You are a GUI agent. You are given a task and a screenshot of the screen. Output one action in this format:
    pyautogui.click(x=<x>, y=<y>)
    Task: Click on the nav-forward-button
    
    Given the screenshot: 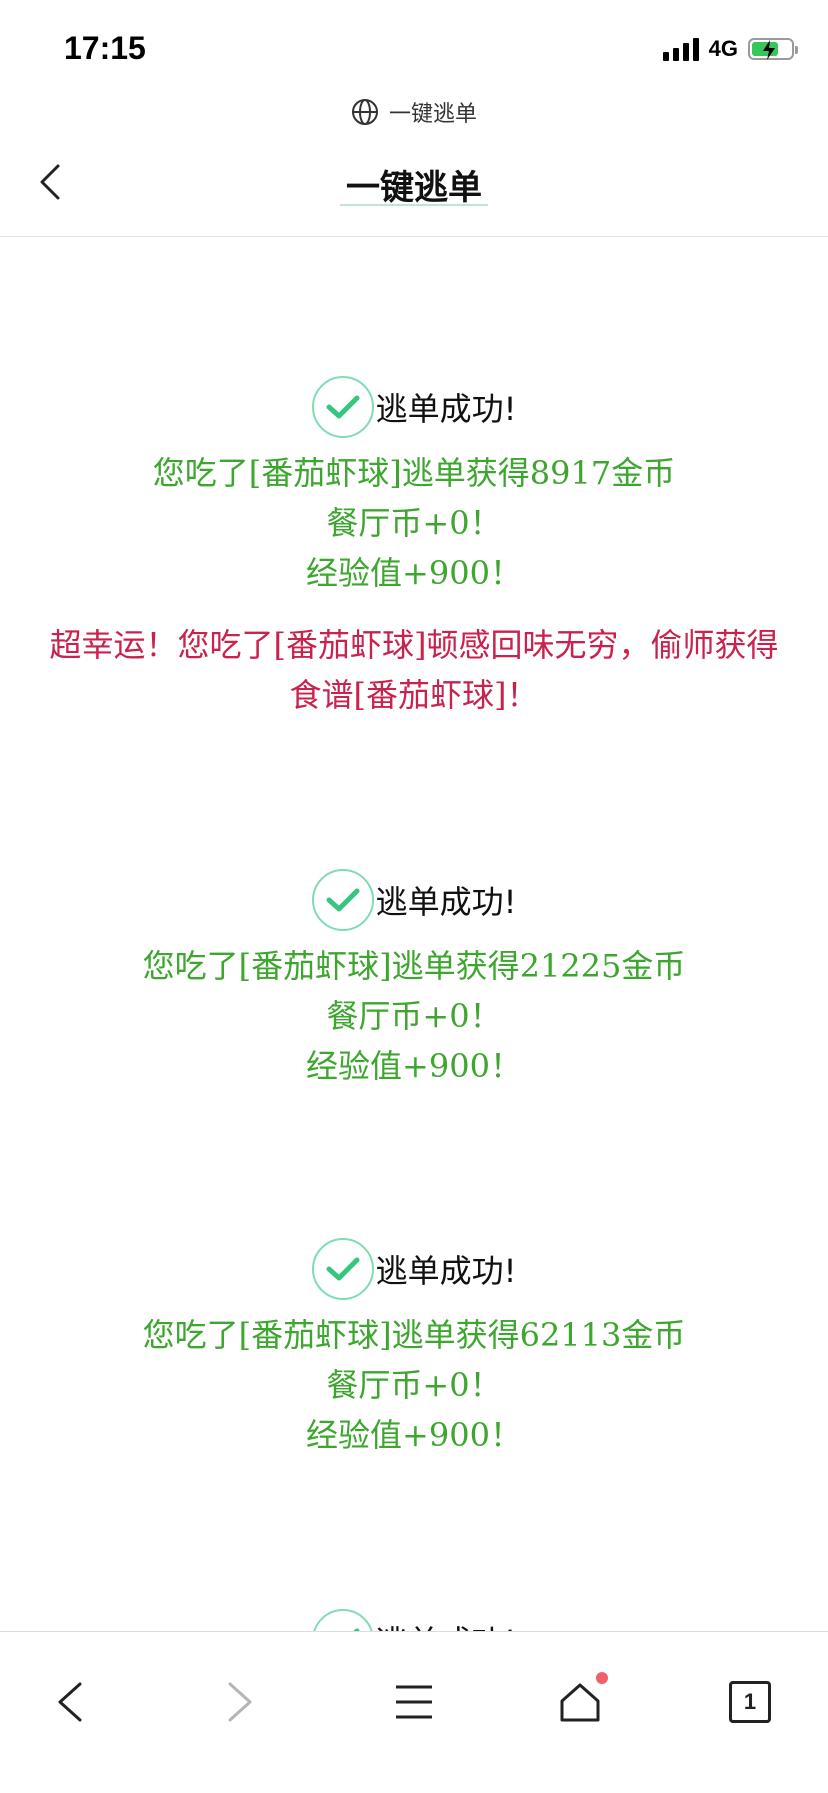 What is the action you would take?
    pyautogui.click(x=240, y=1702)
    